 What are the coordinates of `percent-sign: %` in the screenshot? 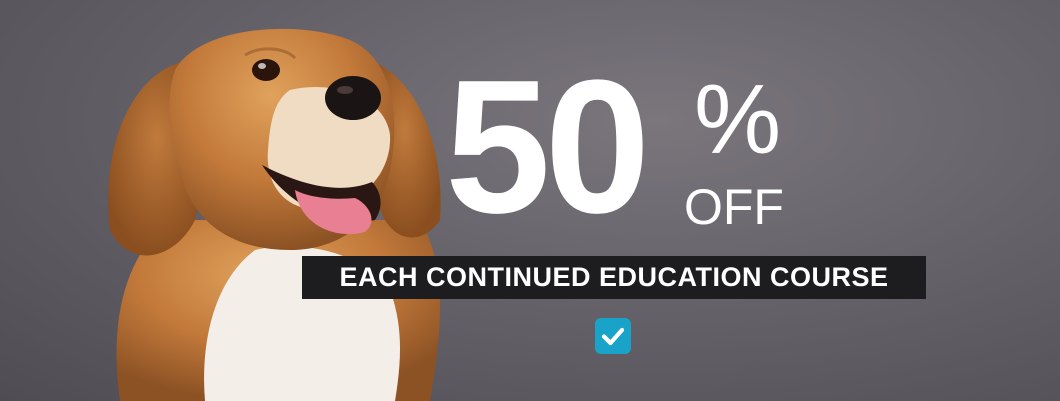 It's located at (738, 119).